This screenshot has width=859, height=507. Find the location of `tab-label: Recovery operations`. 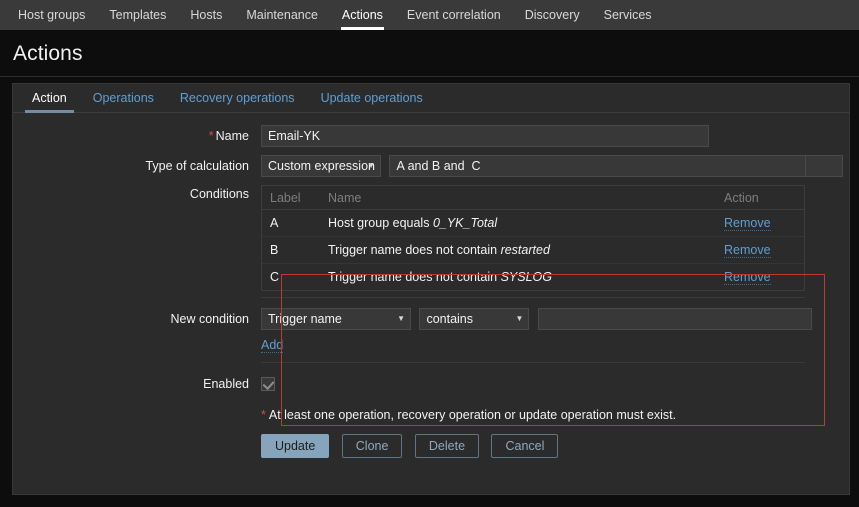

tab-label: Recovery operations is located at coordinates (237, 98).